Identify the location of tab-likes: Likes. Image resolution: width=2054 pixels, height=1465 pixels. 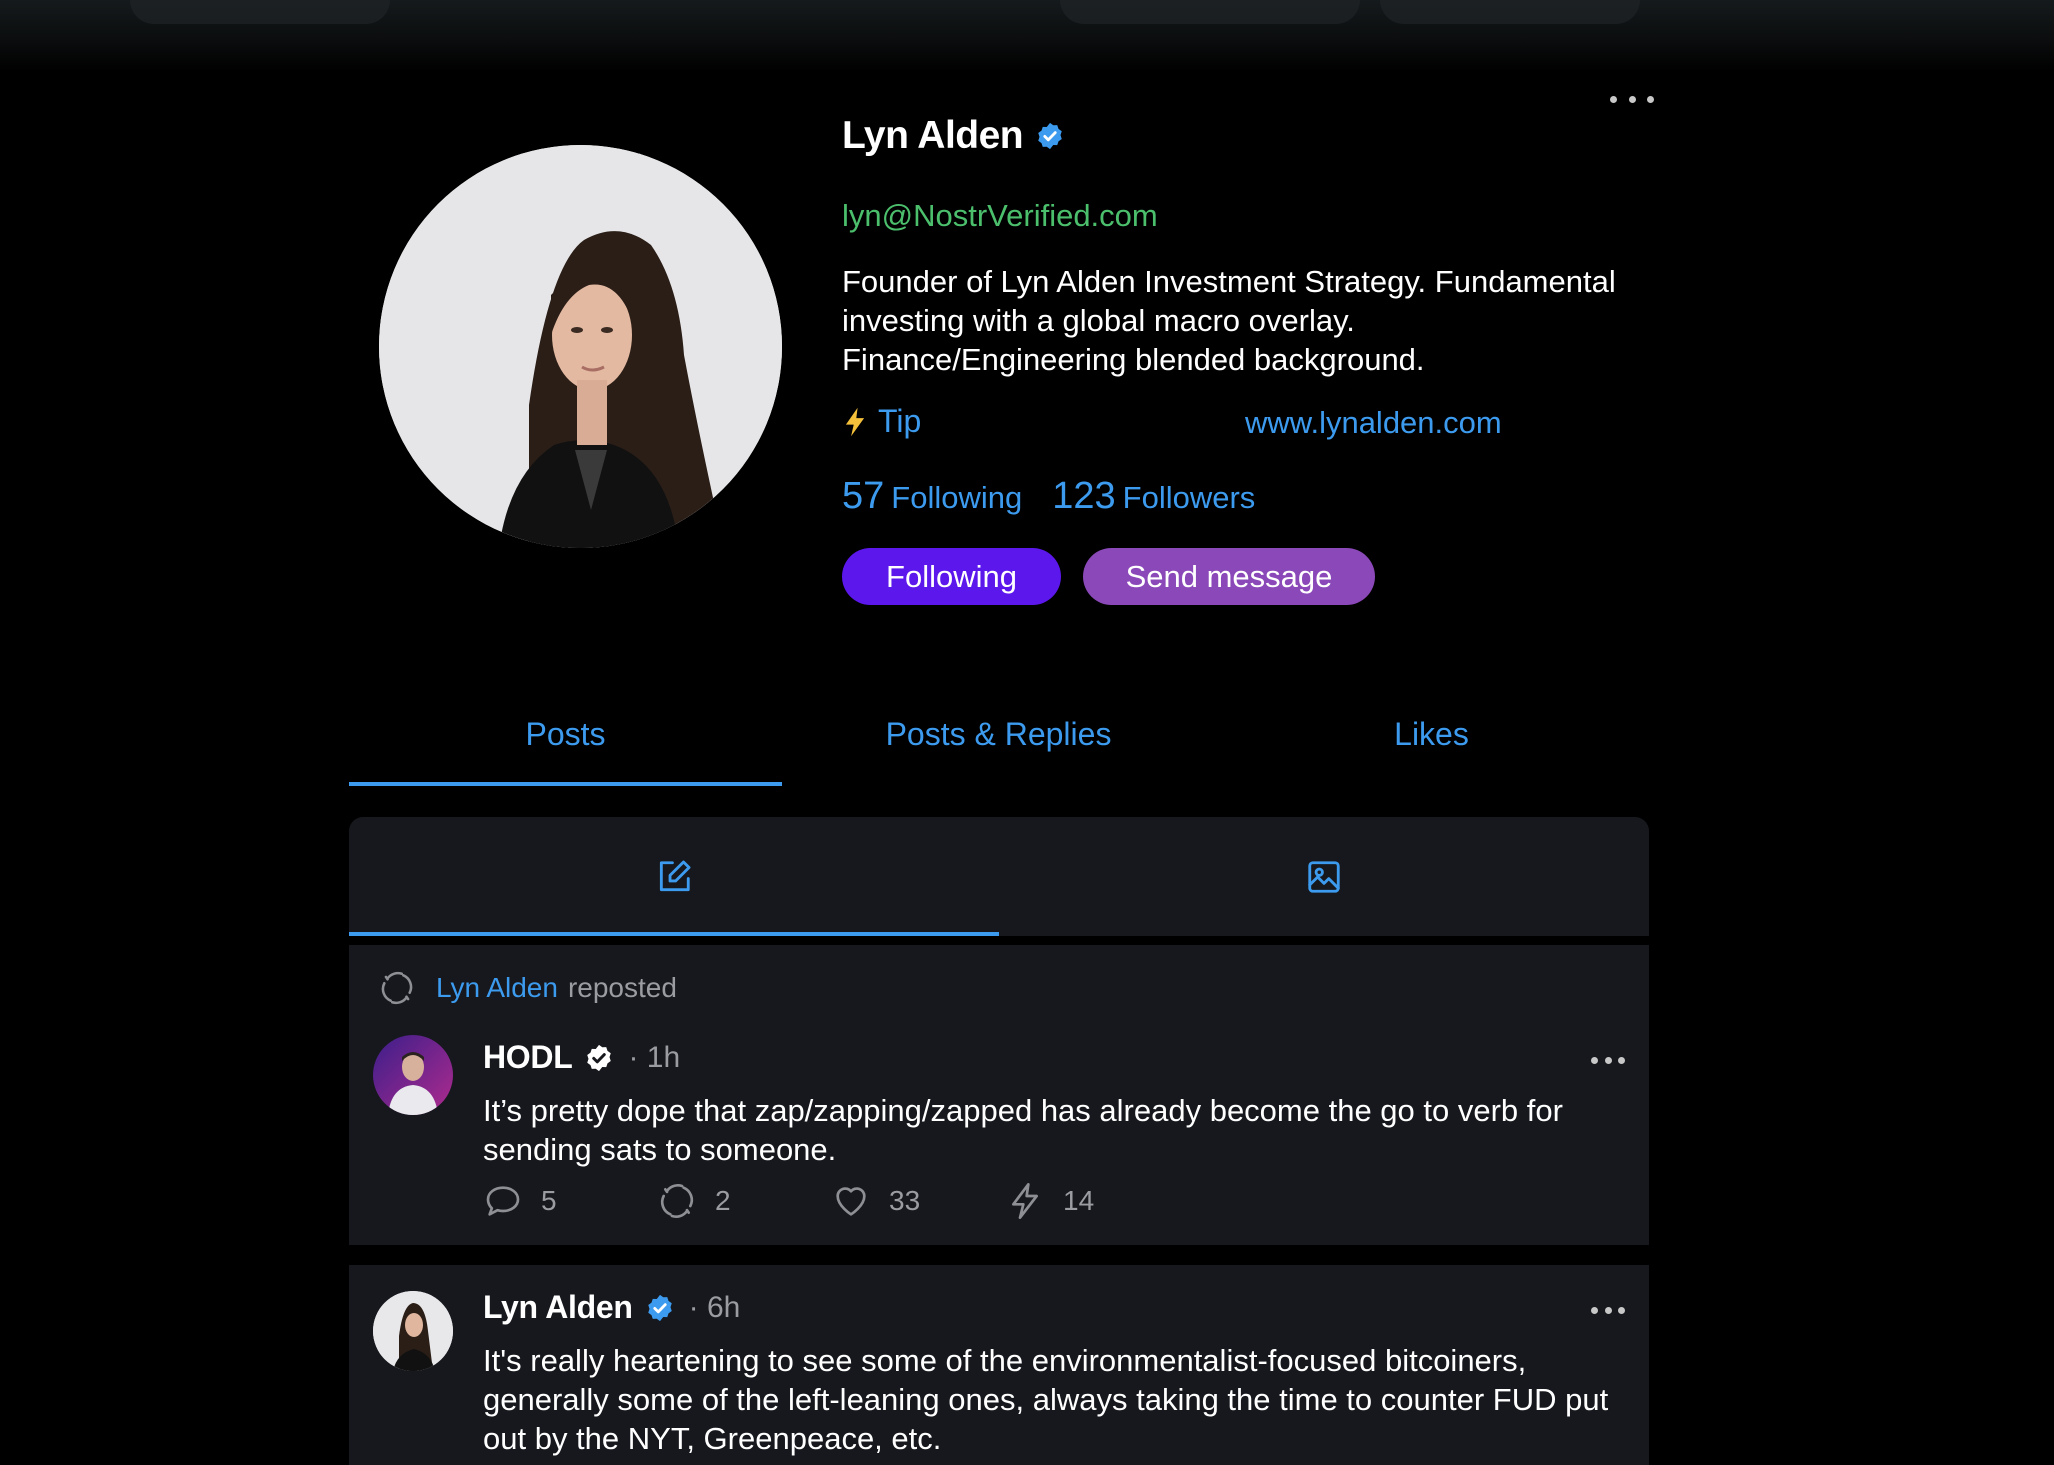
(1431, 736).